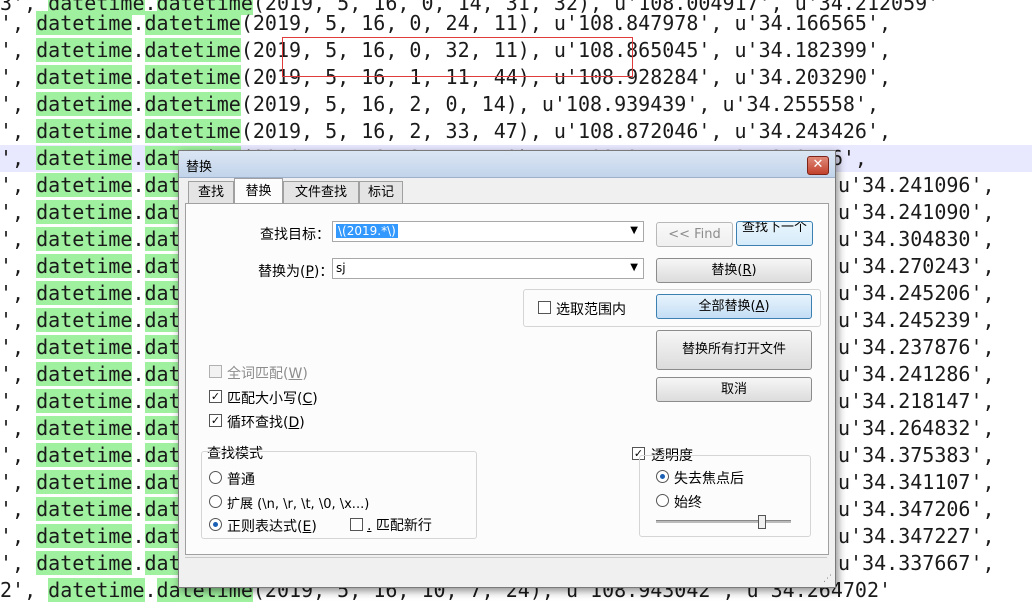 The height and width of the screenshot is (608, 1032). What do you see at coordinates (916, 455) in the screenshot?
I see `code-text: u'34.375383',` at bounding box center [916, 455].